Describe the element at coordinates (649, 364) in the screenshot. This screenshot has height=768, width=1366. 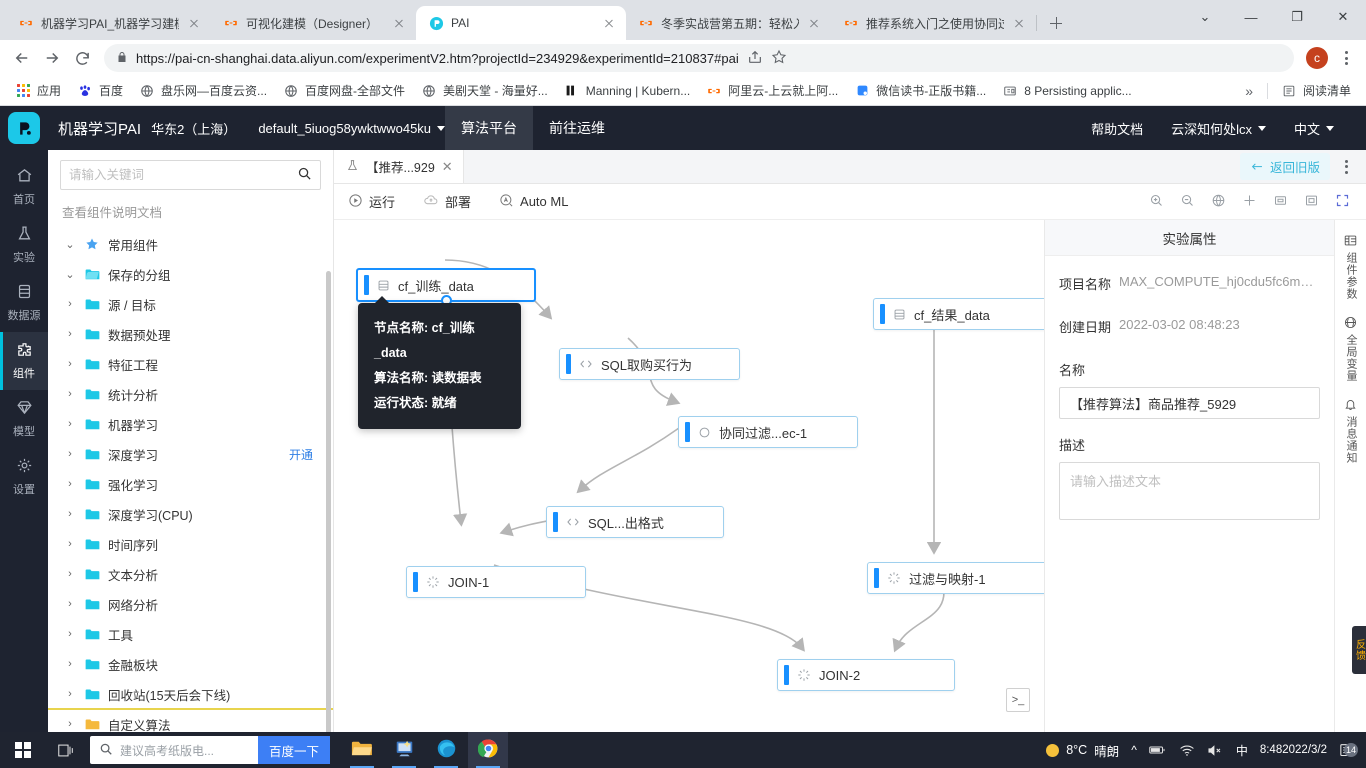
I see `graph-node-sql-purchase: SQL取购买行为` at that location.